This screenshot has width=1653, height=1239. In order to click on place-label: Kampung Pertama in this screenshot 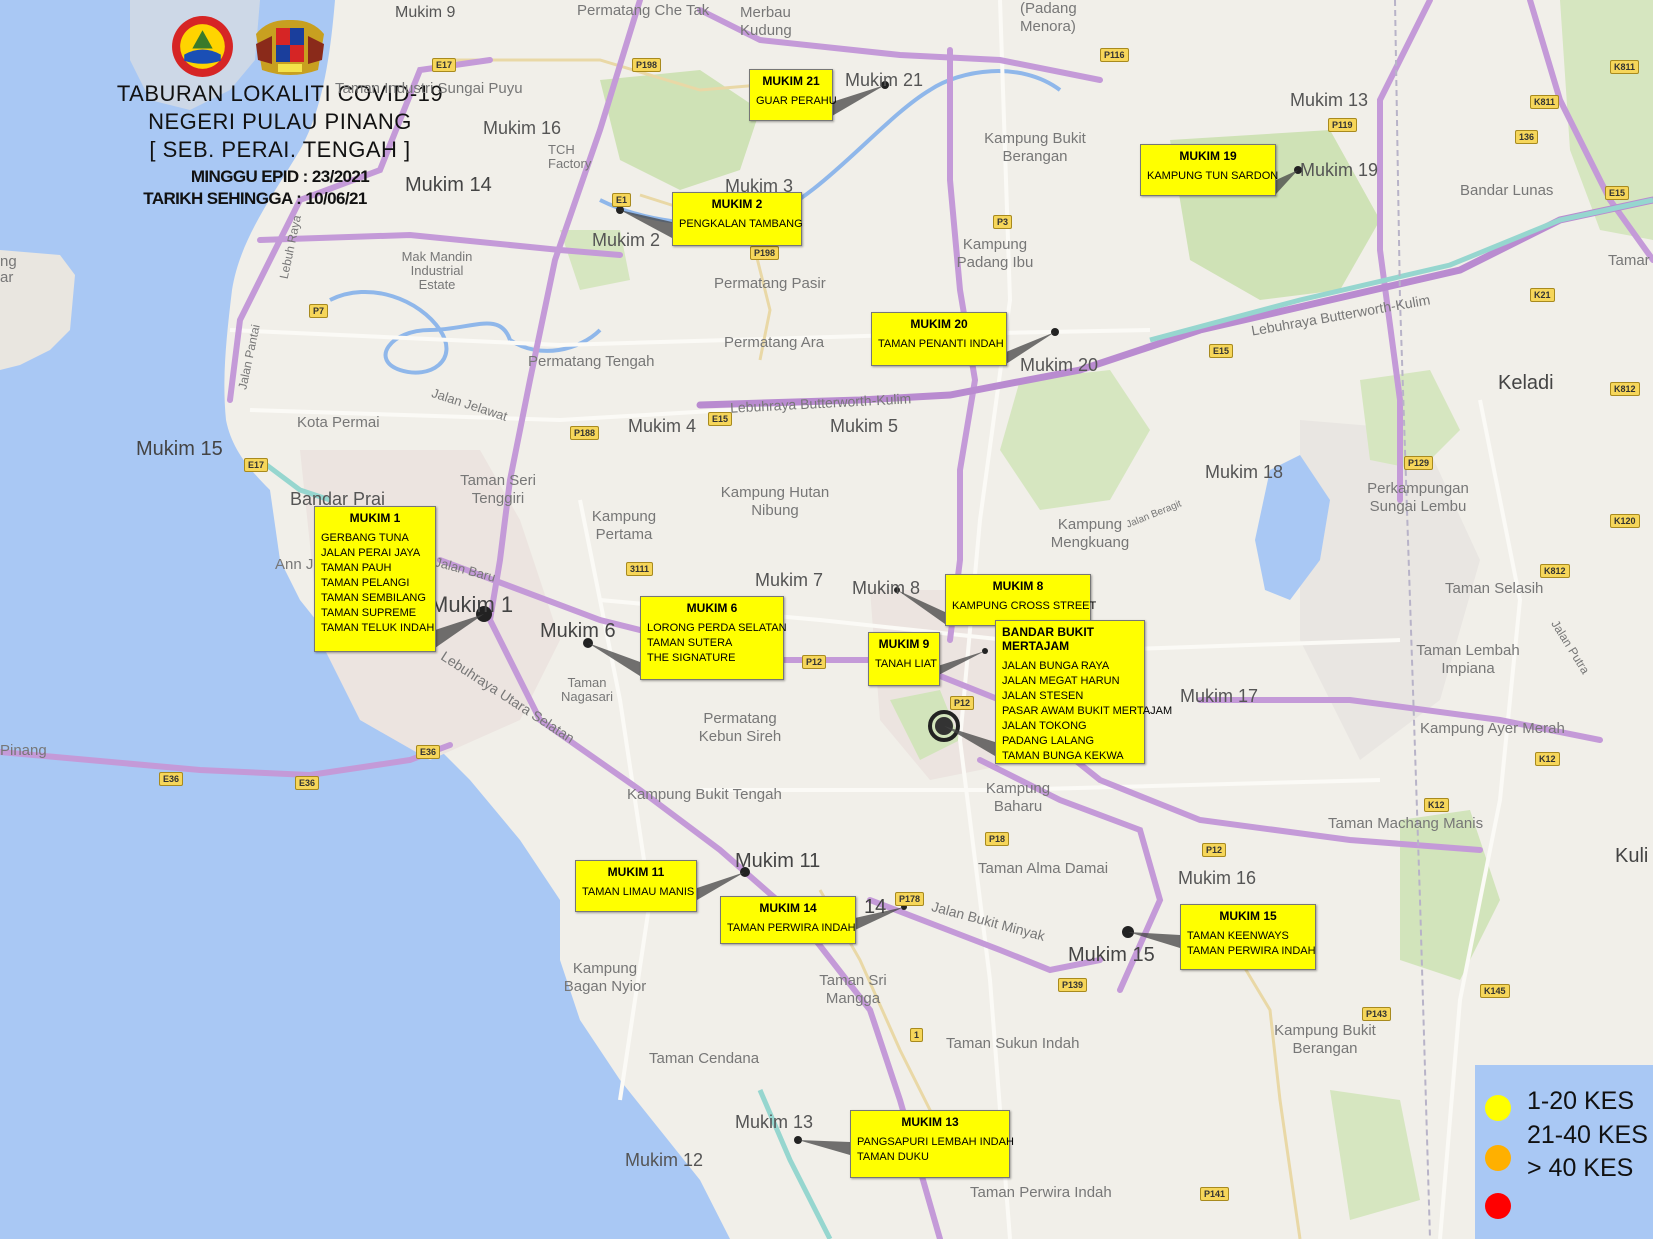, I will do `click(624, 525)`.